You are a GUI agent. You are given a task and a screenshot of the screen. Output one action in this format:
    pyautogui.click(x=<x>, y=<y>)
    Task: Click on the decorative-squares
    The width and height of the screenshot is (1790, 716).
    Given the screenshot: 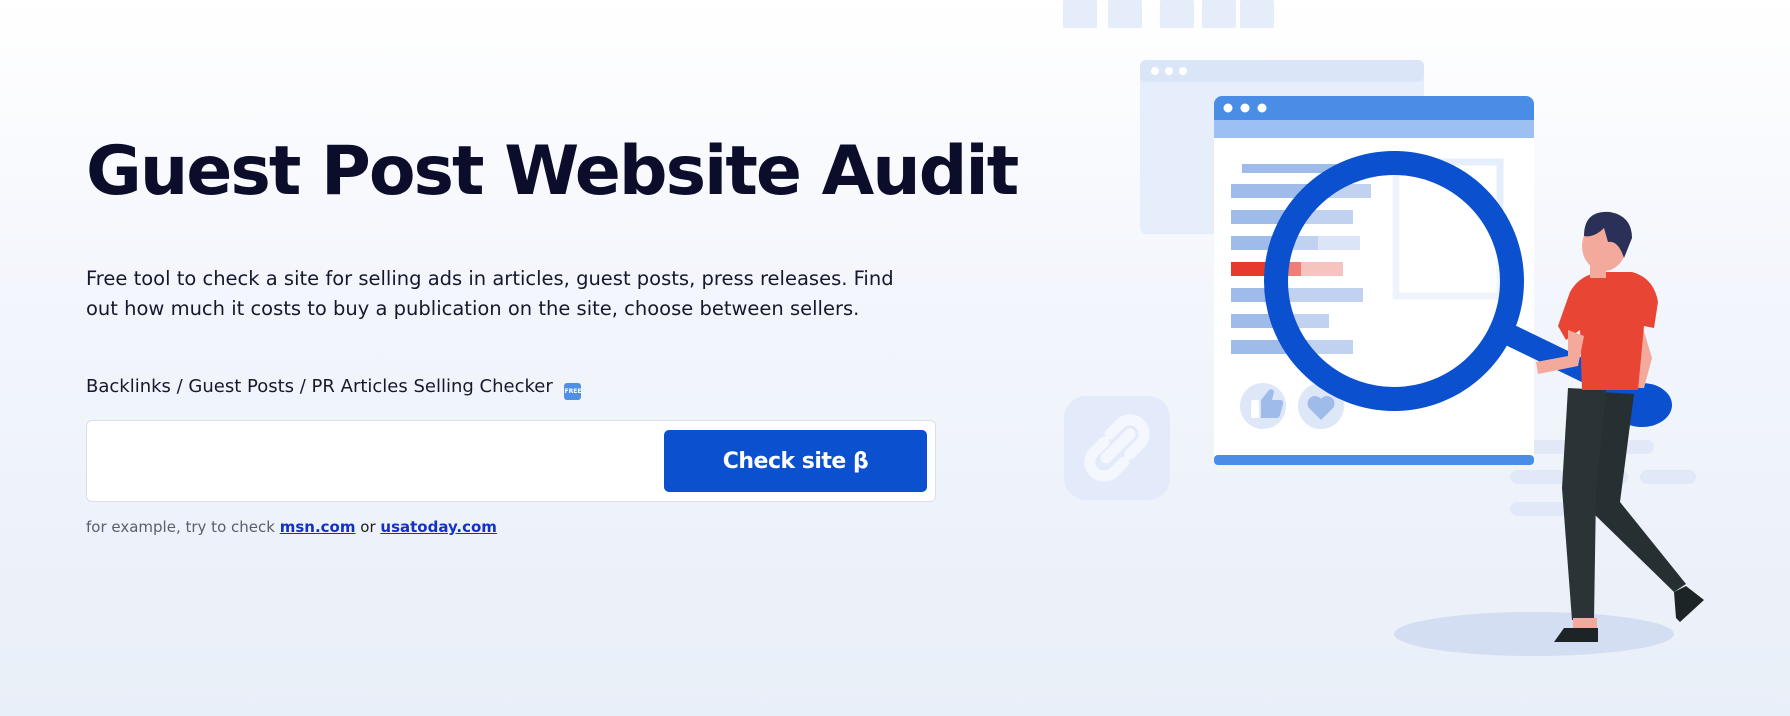 What is the action you would take?
    pyautogui.click(x=1168, y=14)
    